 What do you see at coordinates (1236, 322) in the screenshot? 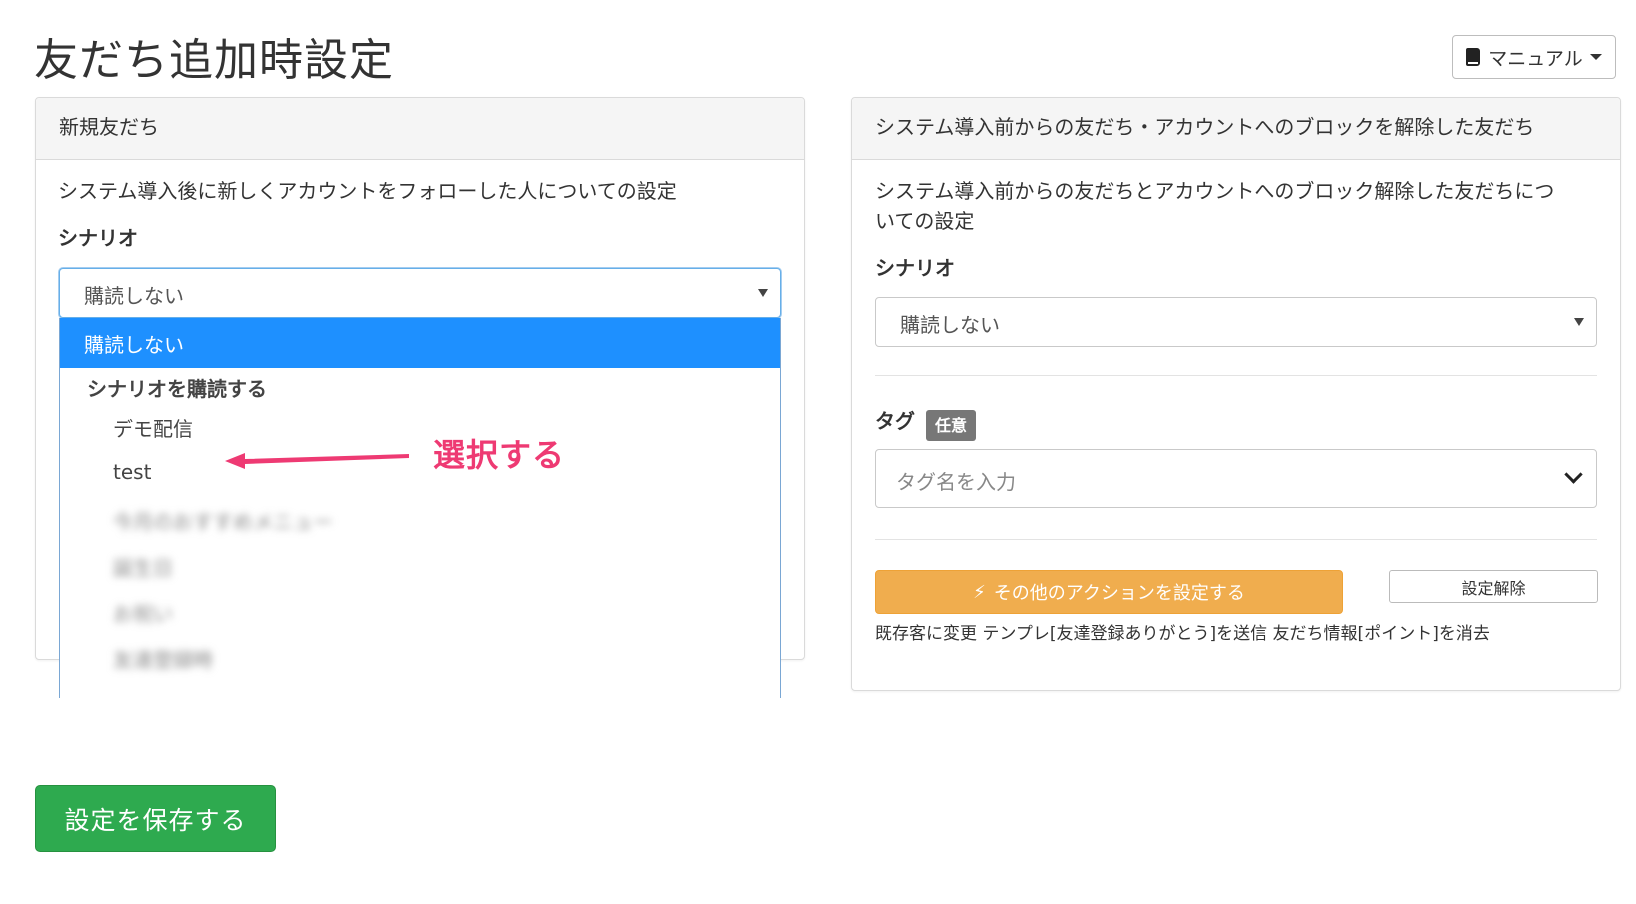
I see `scenario-select-right: 購読しない` at bounding box center [1236, 322].